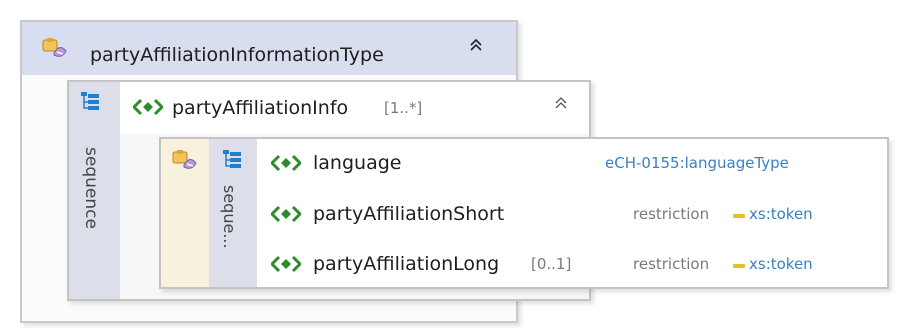  Describe the element at coordinates (697, 163) in the screenshot. I see `type-link: eCH-0155:languageType` at that location.